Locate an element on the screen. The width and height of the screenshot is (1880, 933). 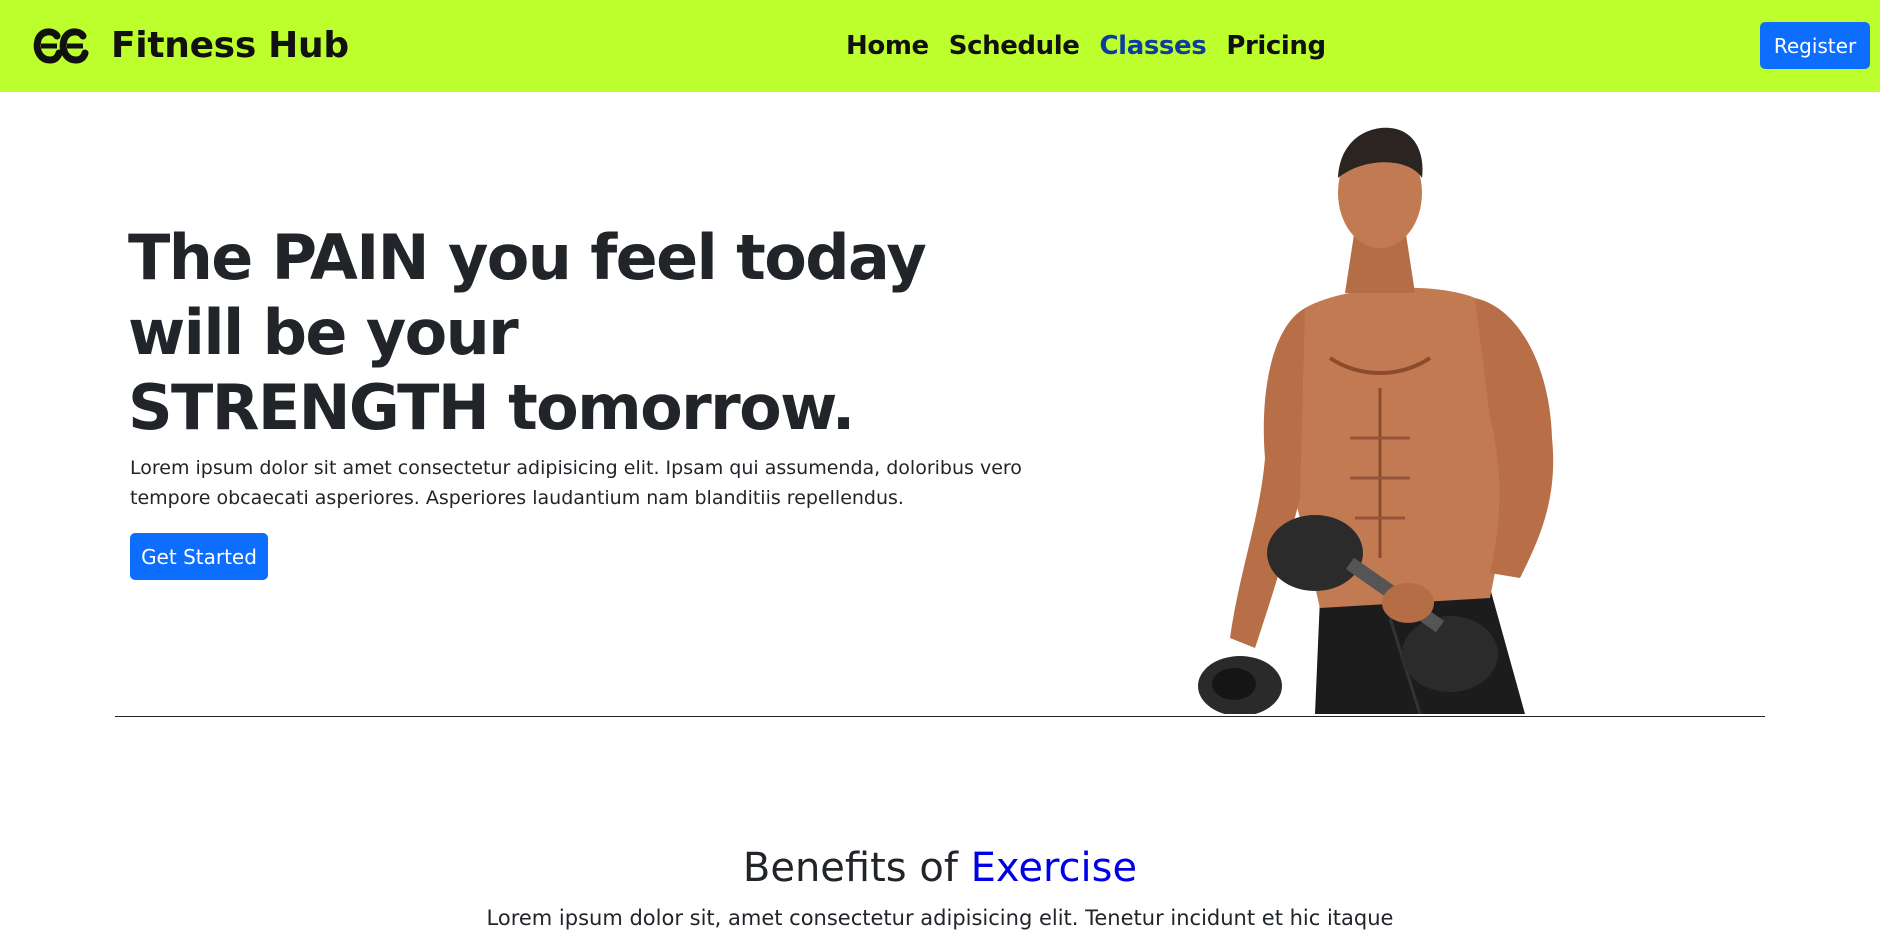
benefits-title: Benefits of Exercise is located at coordinates (940, 868).